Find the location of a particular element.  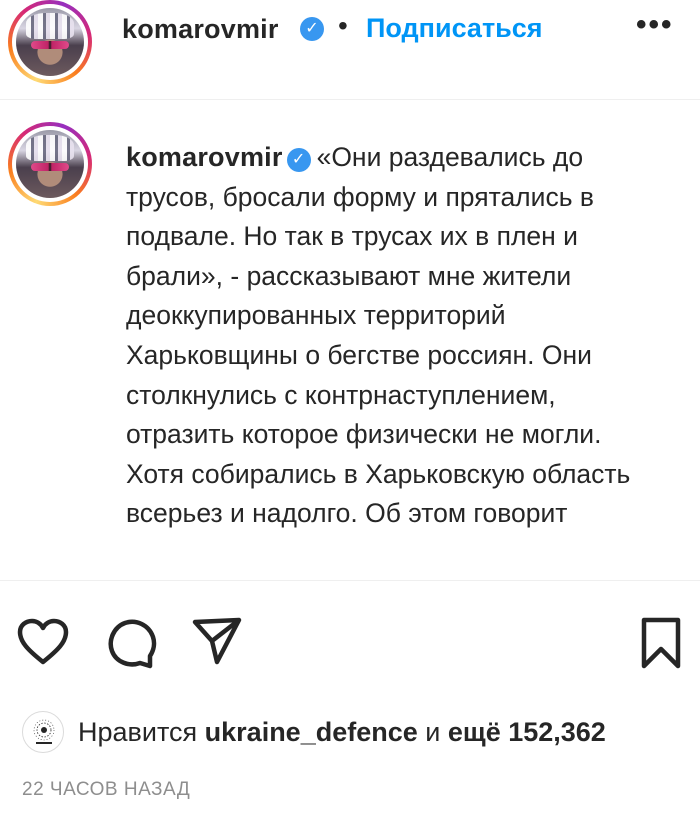

heart-icon is located at coordinates (43, 642).